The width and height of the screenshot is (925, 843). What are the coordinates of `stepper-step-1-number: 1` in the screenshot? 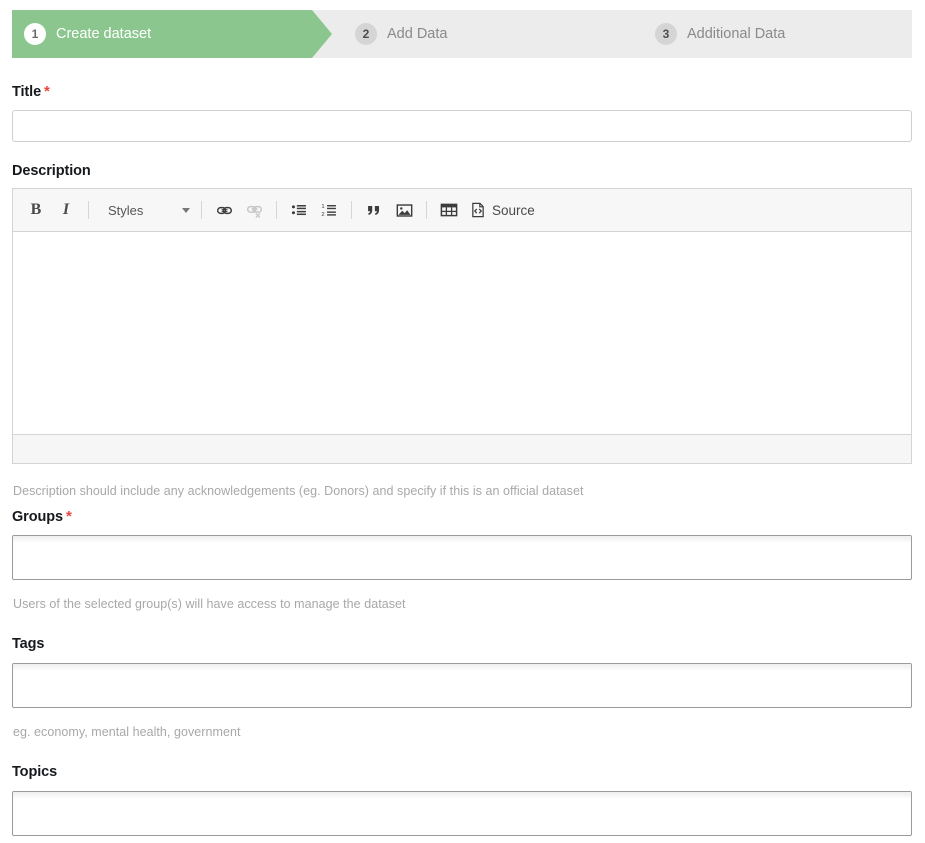 It's located at (35, 34).